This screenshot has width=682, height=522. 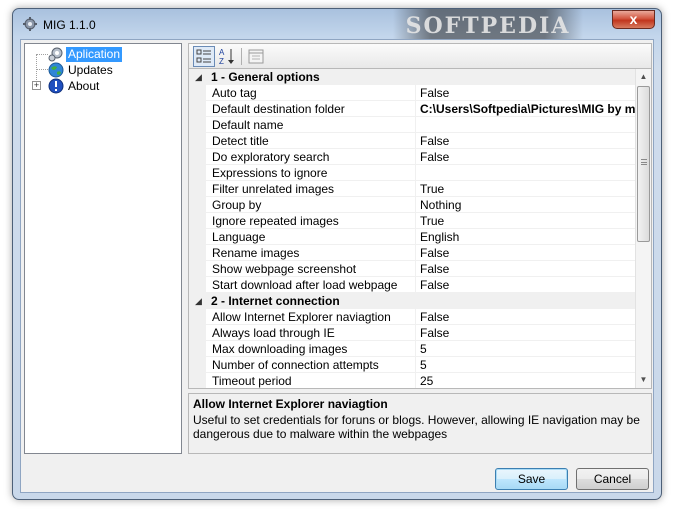 I want to click on property-row: Max downloading images 5, so click(x=412, y=349).